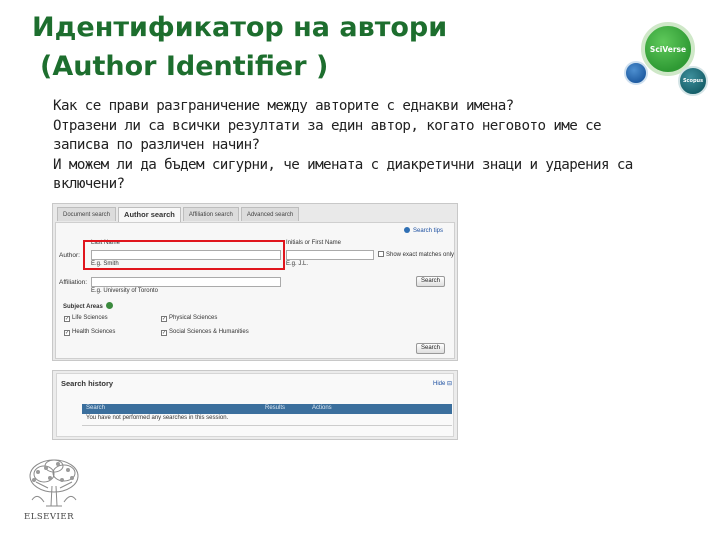 This screenshot has width=720, height=540. I want to click on subject-areas-label: Subject Areas, so click(88, 306).